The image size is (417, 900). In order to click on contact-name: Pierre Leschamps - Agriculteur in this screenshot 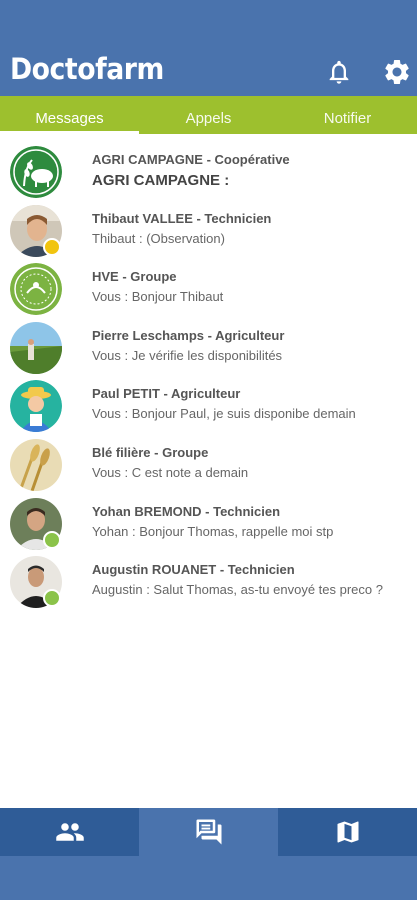, I will do `click(188, 335)`.